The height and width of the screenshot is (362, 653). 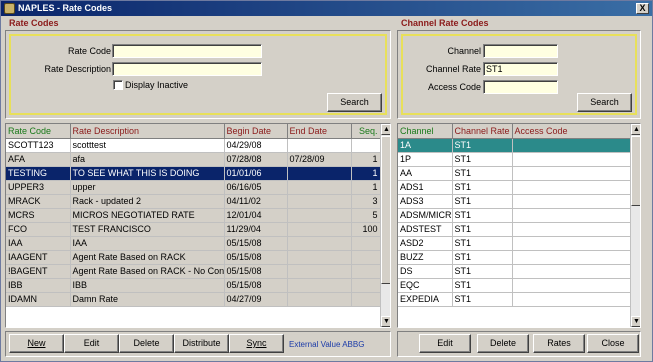 I want to click on column-header-end-date: End Date, so click(x=319, y=131).